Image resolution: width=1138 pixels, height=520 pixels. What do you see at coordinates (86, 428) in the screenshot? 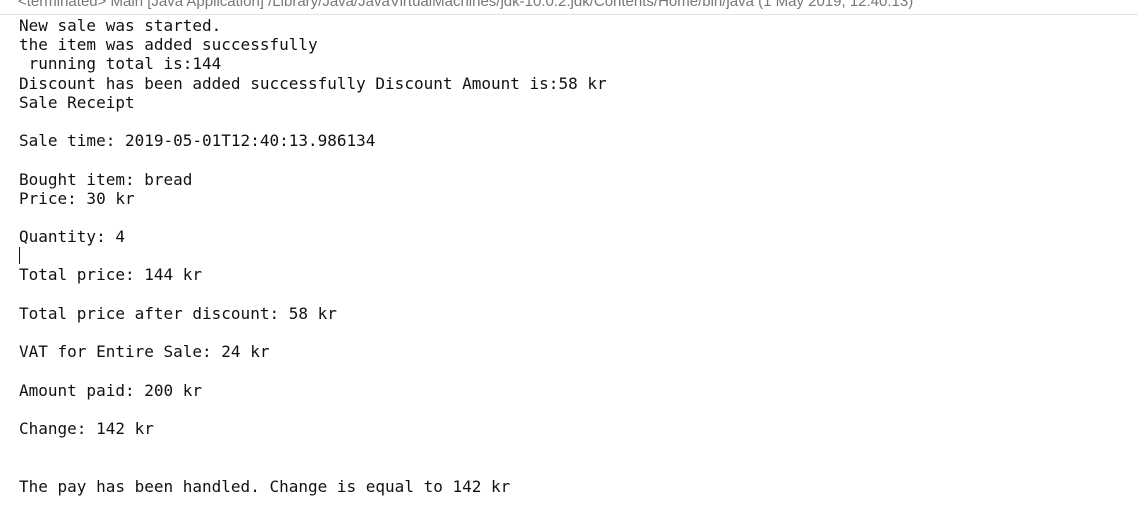
I see `console-line: Change: 142 kr` at bounding box center [86, 428].